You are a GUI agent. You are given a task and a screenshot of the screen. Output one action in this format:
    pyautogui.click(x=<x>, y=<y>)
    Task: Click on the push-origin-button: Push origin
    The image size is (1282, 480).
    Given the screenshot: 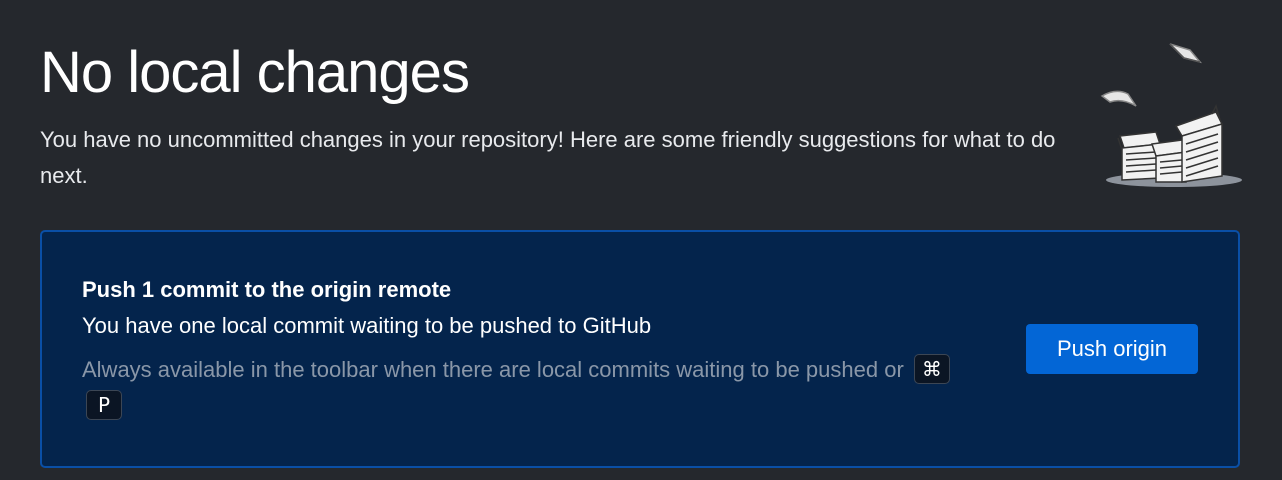 What is the action you would take?
    pyautogui.click(x=1112, y=349)
    